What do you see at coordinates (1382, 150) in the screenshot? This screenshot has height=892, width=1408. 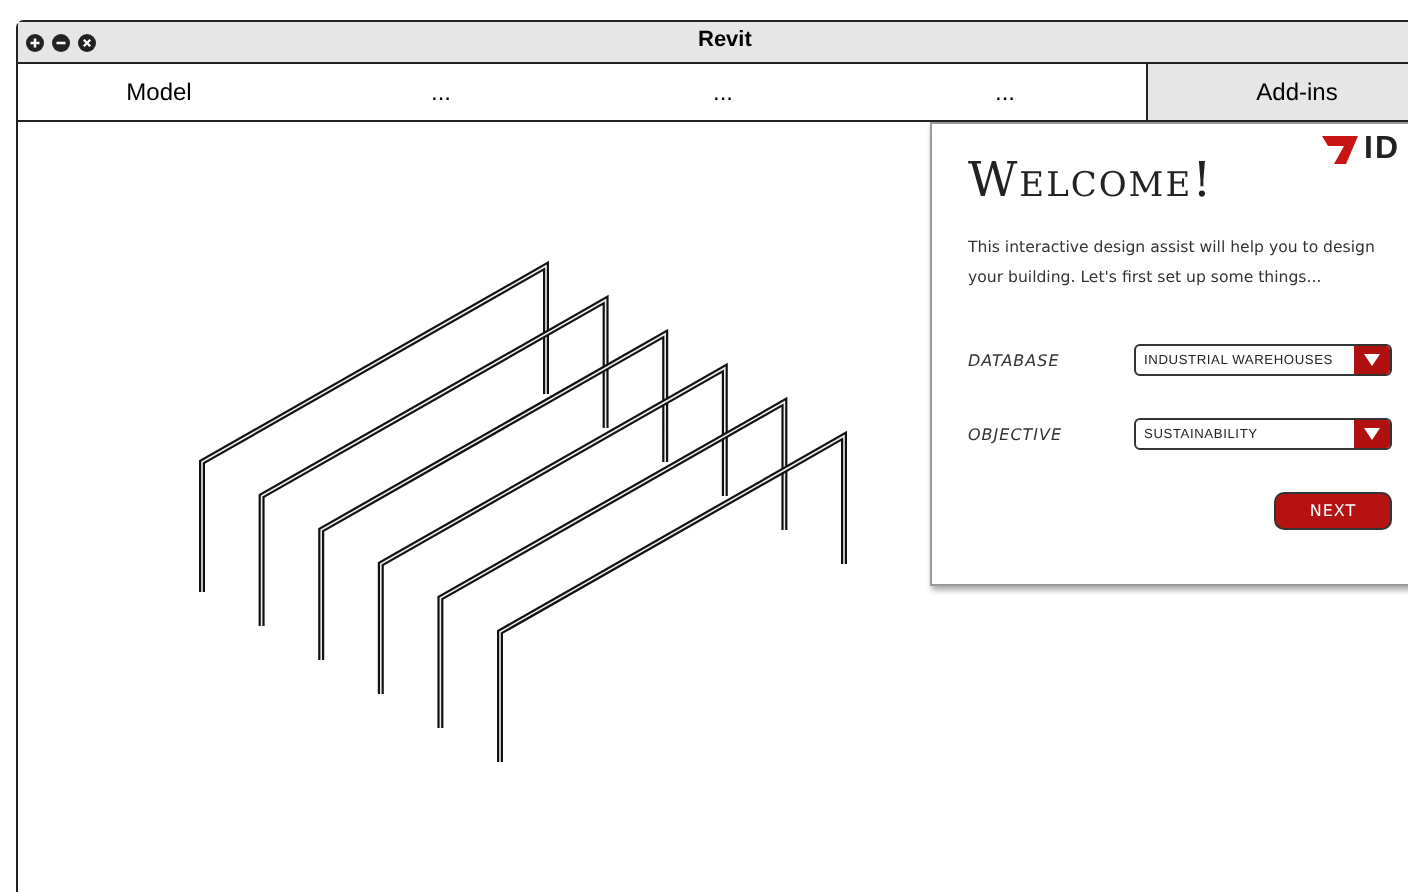 I see `logo-text: ID` at bounding box center [1382, 150].